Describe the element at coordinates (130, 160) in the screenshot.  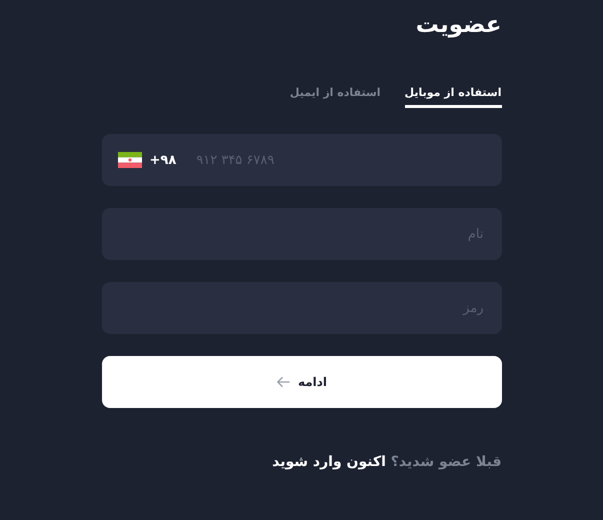
I see `flag-icon` at that location.